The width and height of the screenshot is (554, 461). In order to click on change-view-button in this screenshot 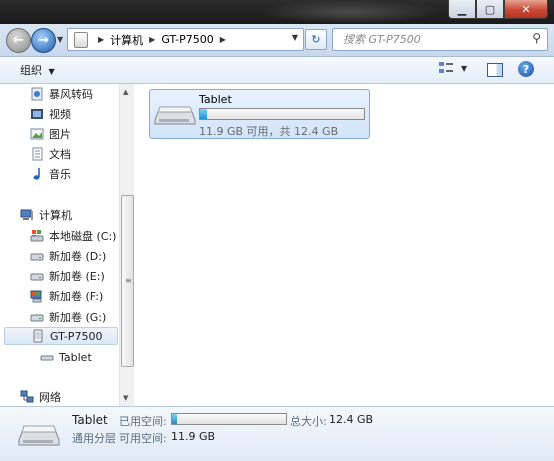, I will do `click(446, 68)`.